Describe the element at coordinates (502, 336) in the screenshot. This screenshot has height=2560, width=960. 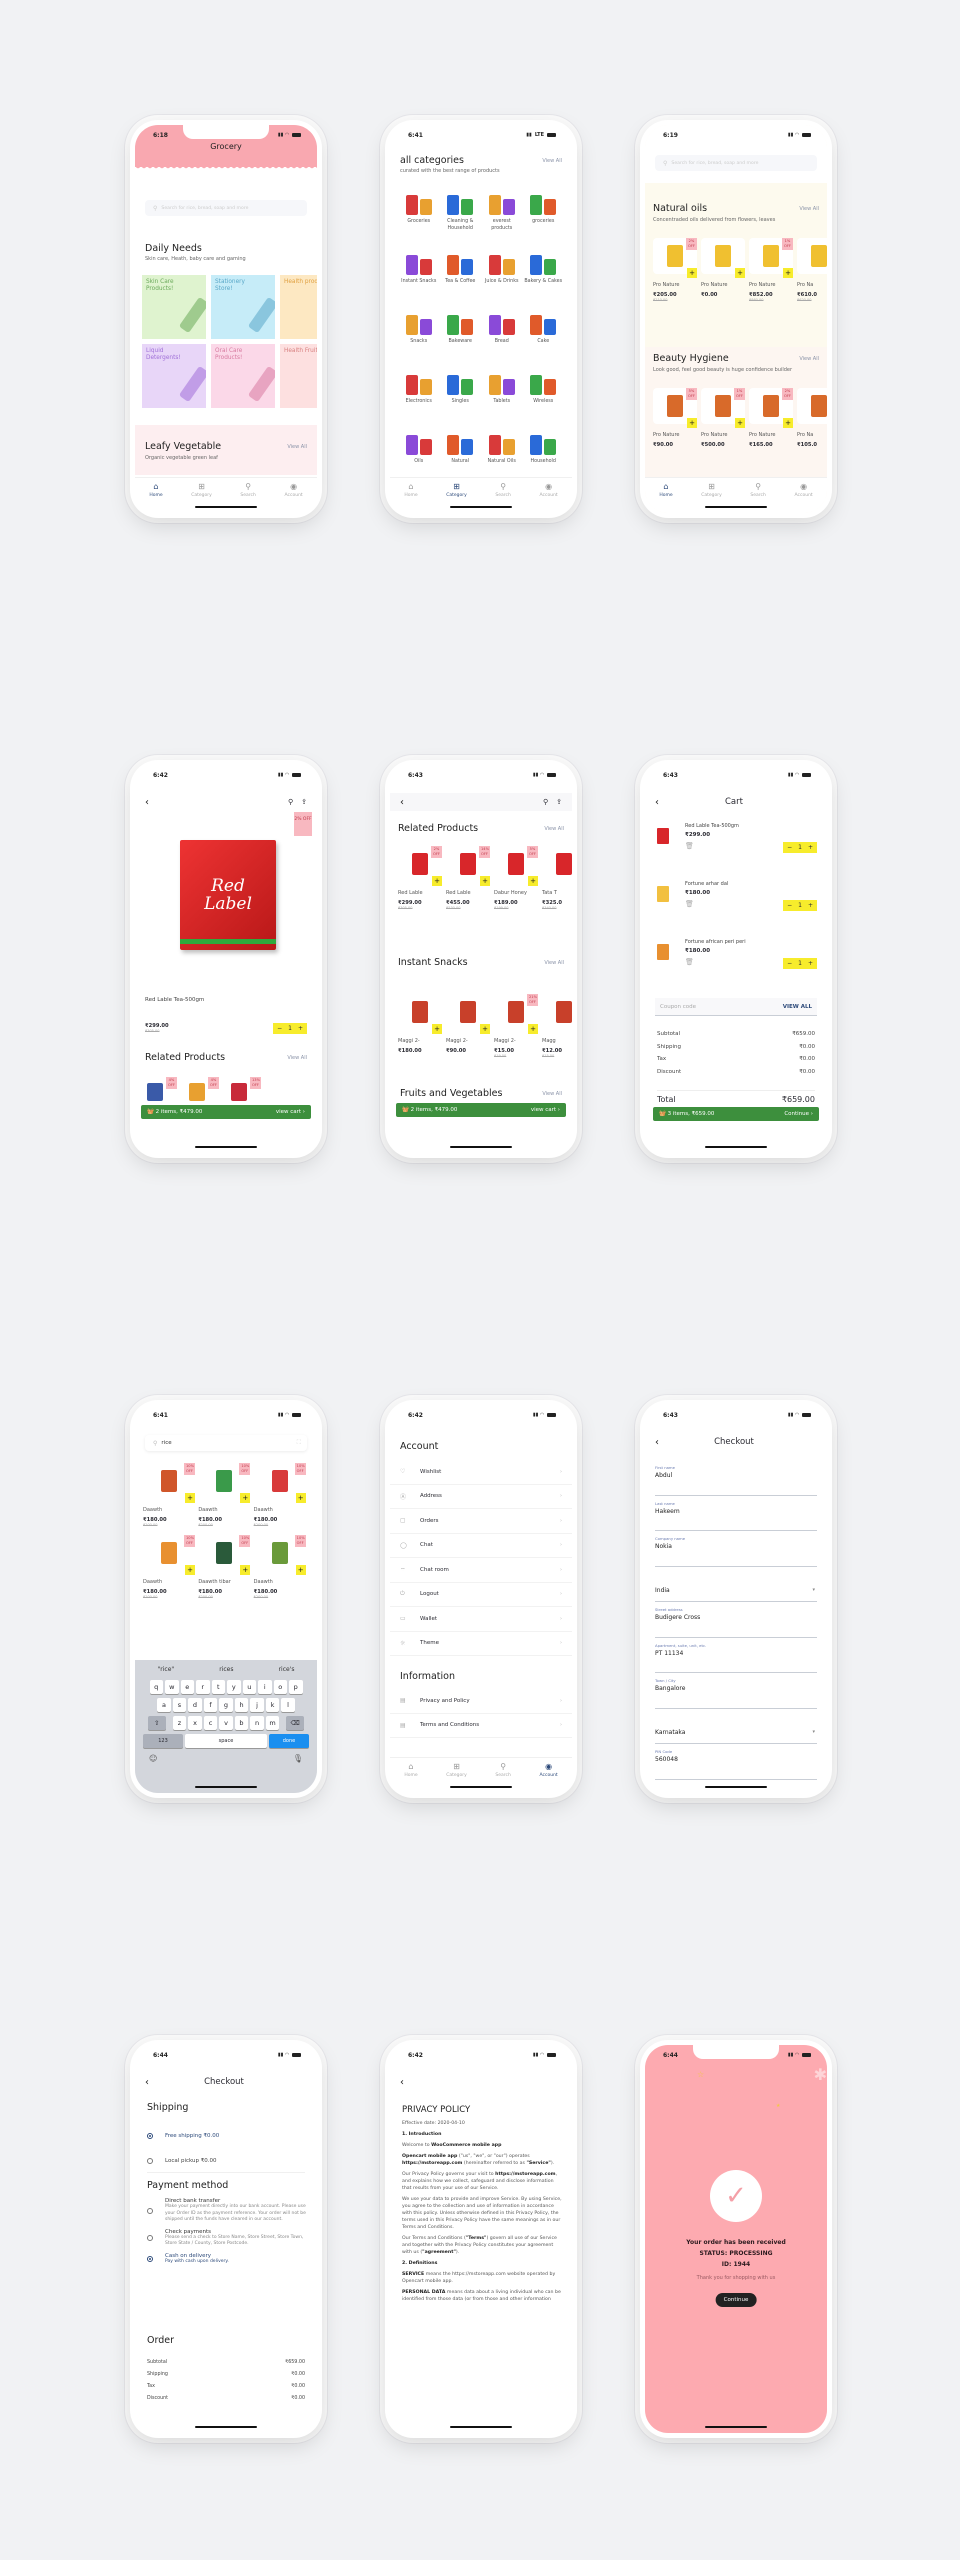
I see `category-item: Bread` at that location.